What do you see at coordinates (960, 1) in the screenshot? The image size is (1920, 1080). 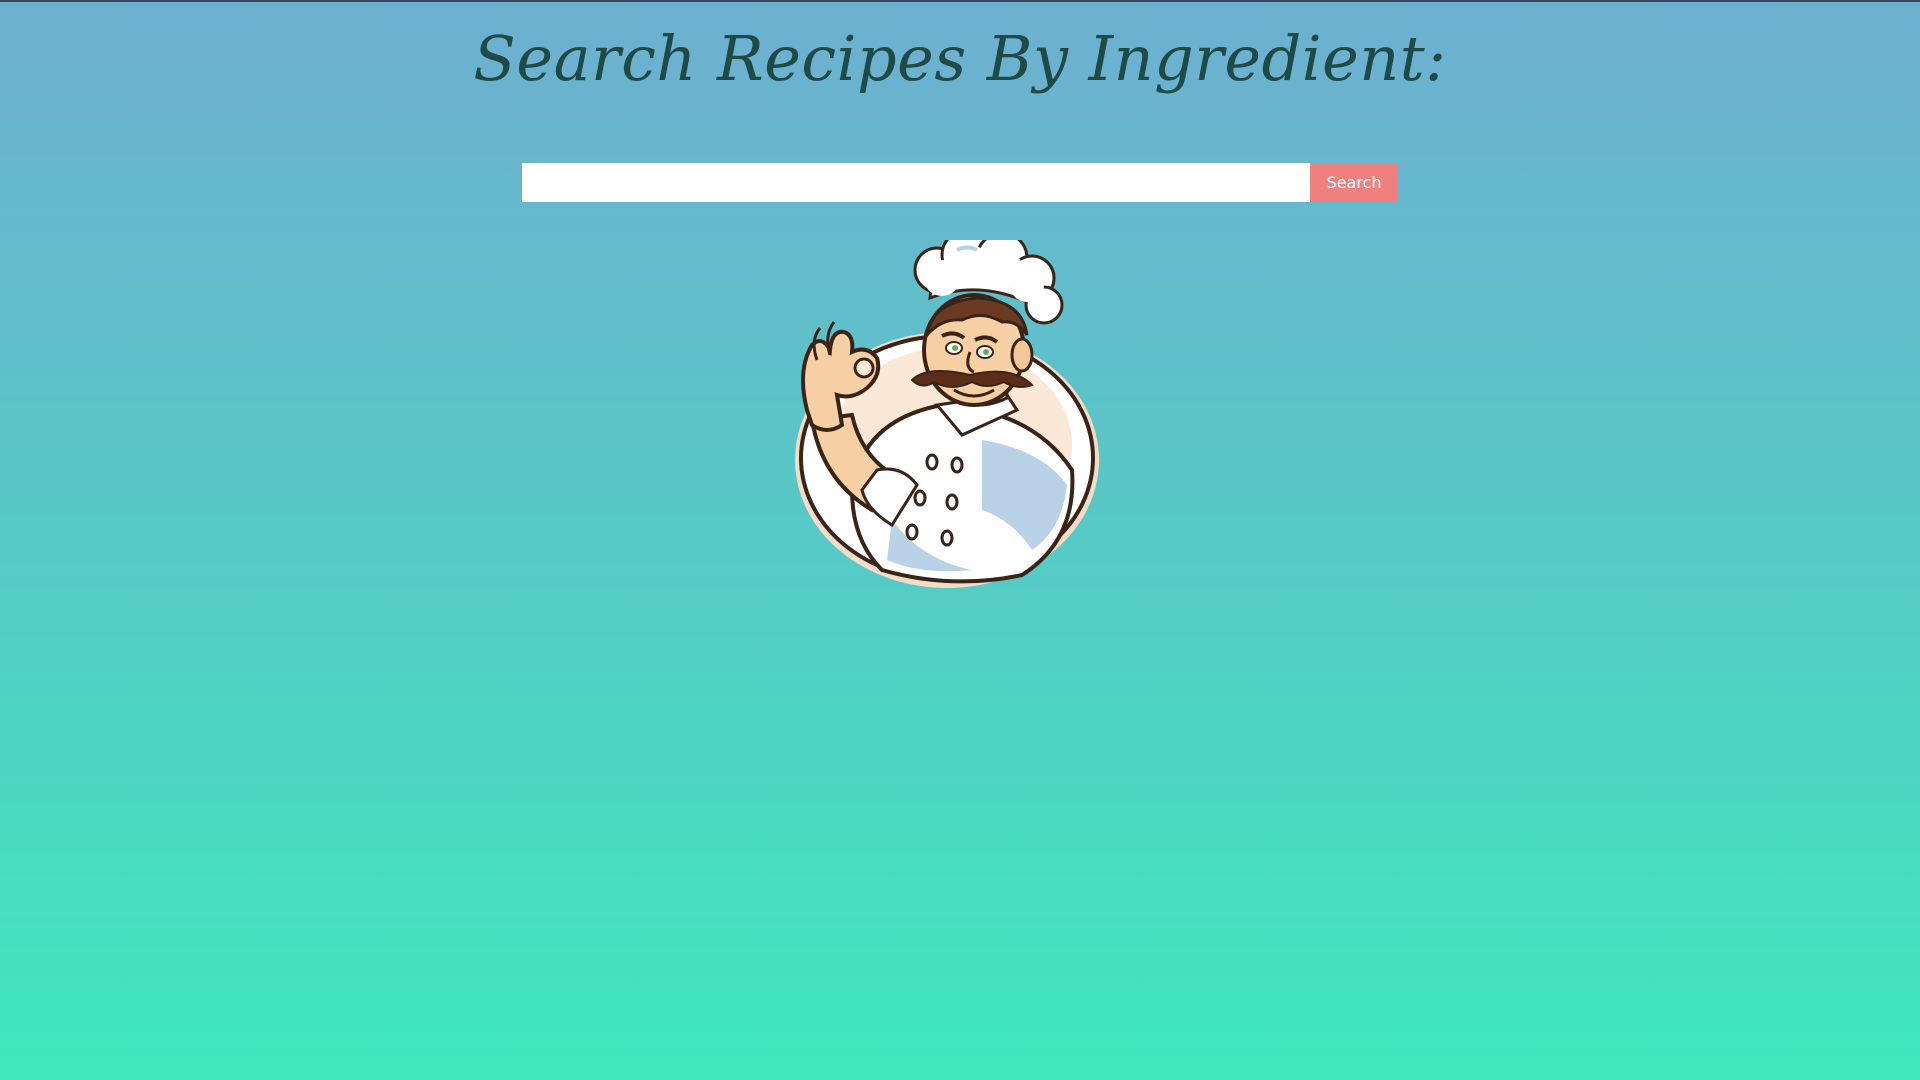 I see `top-border` at bounding box center [960, 1].